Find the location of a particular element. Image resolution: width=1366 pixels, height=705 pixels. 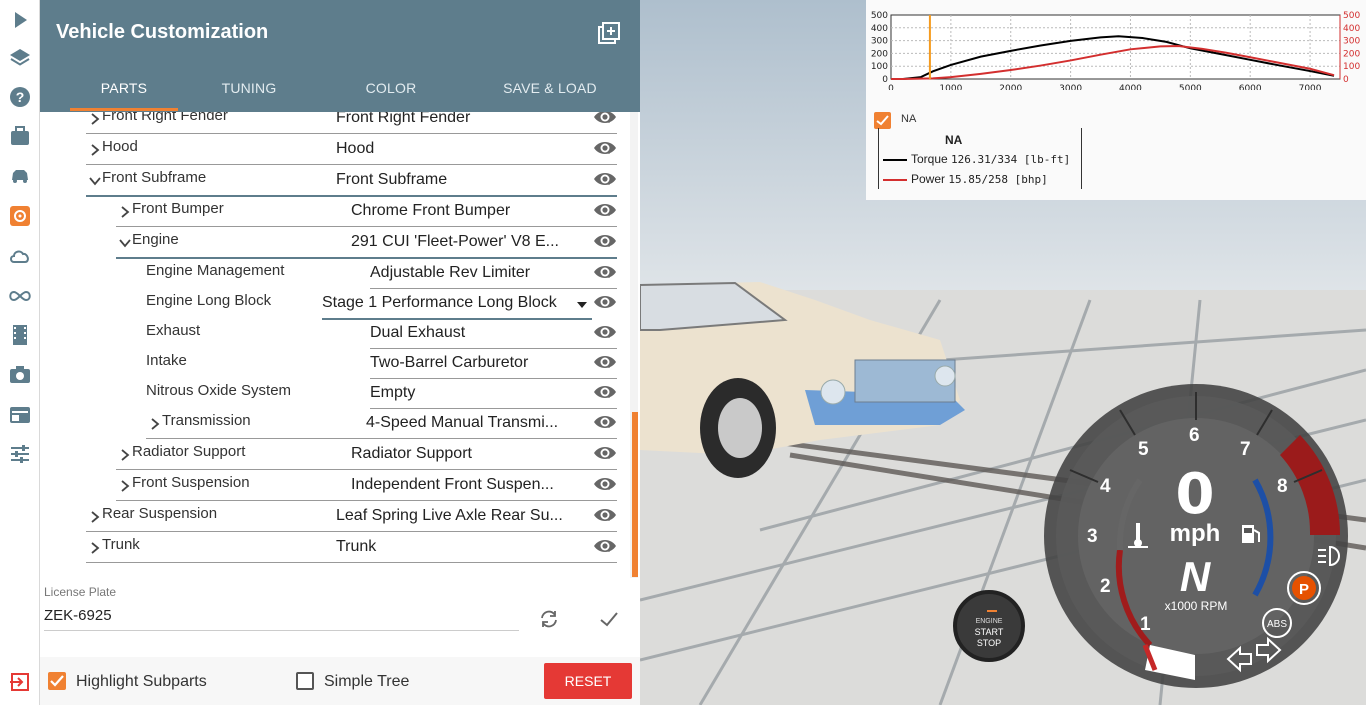

rpm-number-7: 7 is located at coordinates (1245, 449).